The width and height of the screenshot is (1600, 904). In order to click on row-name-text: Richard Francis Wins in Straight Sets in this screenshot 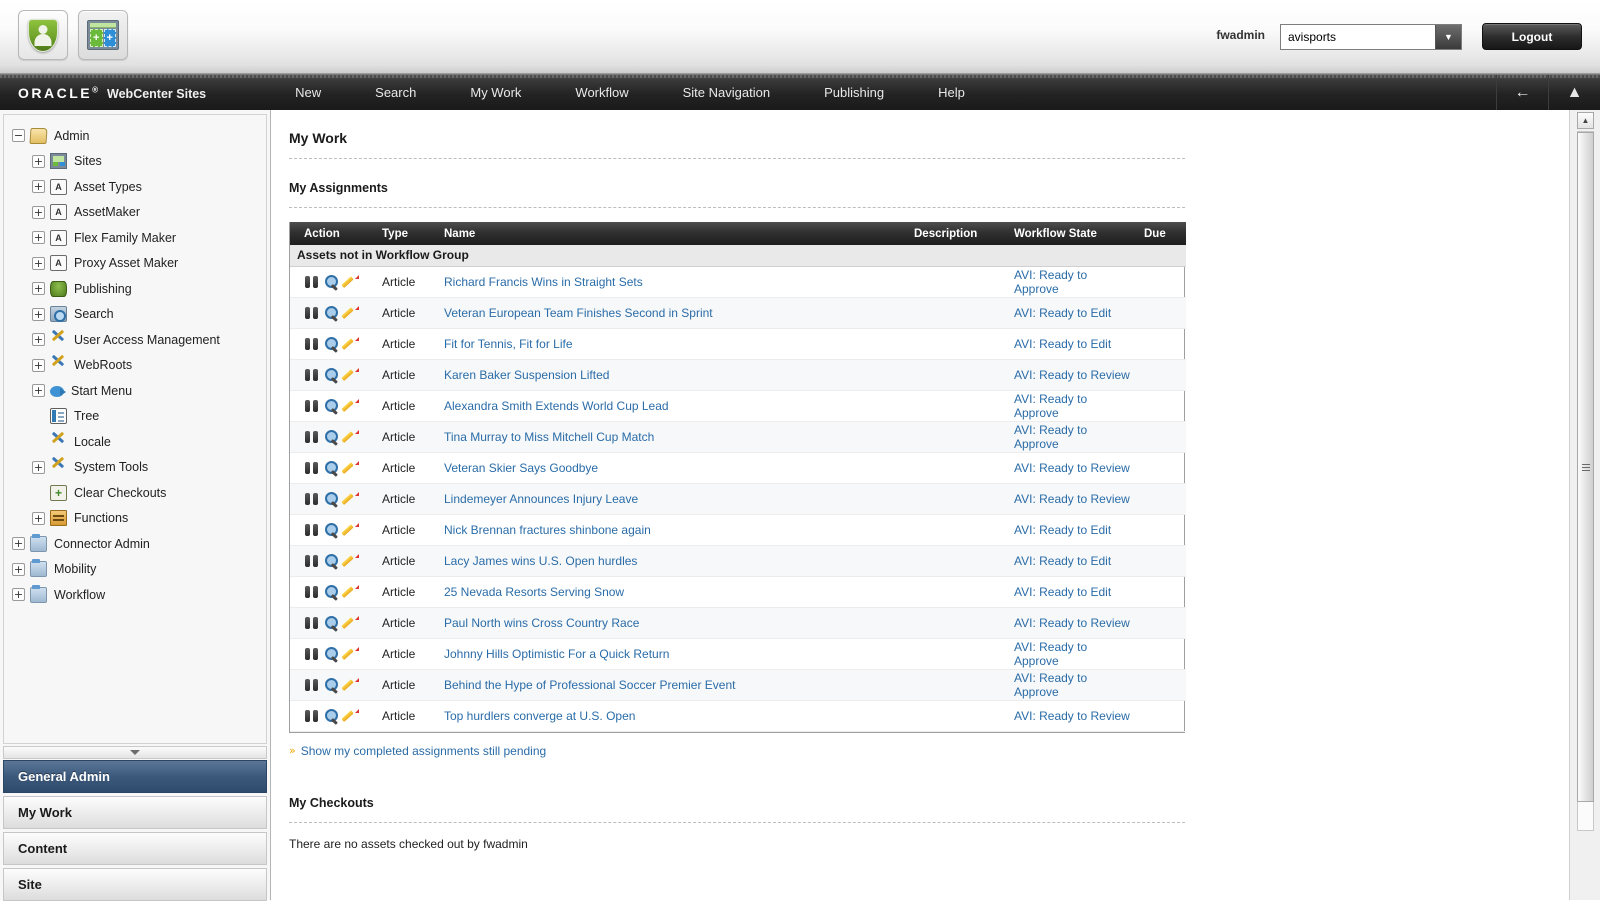, I will do `click(543, 282)`.